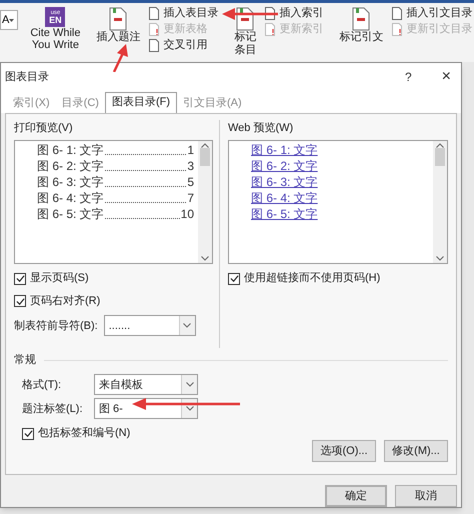  I want to click on checkbox-label: 显示页码(S), so click(59, 278).